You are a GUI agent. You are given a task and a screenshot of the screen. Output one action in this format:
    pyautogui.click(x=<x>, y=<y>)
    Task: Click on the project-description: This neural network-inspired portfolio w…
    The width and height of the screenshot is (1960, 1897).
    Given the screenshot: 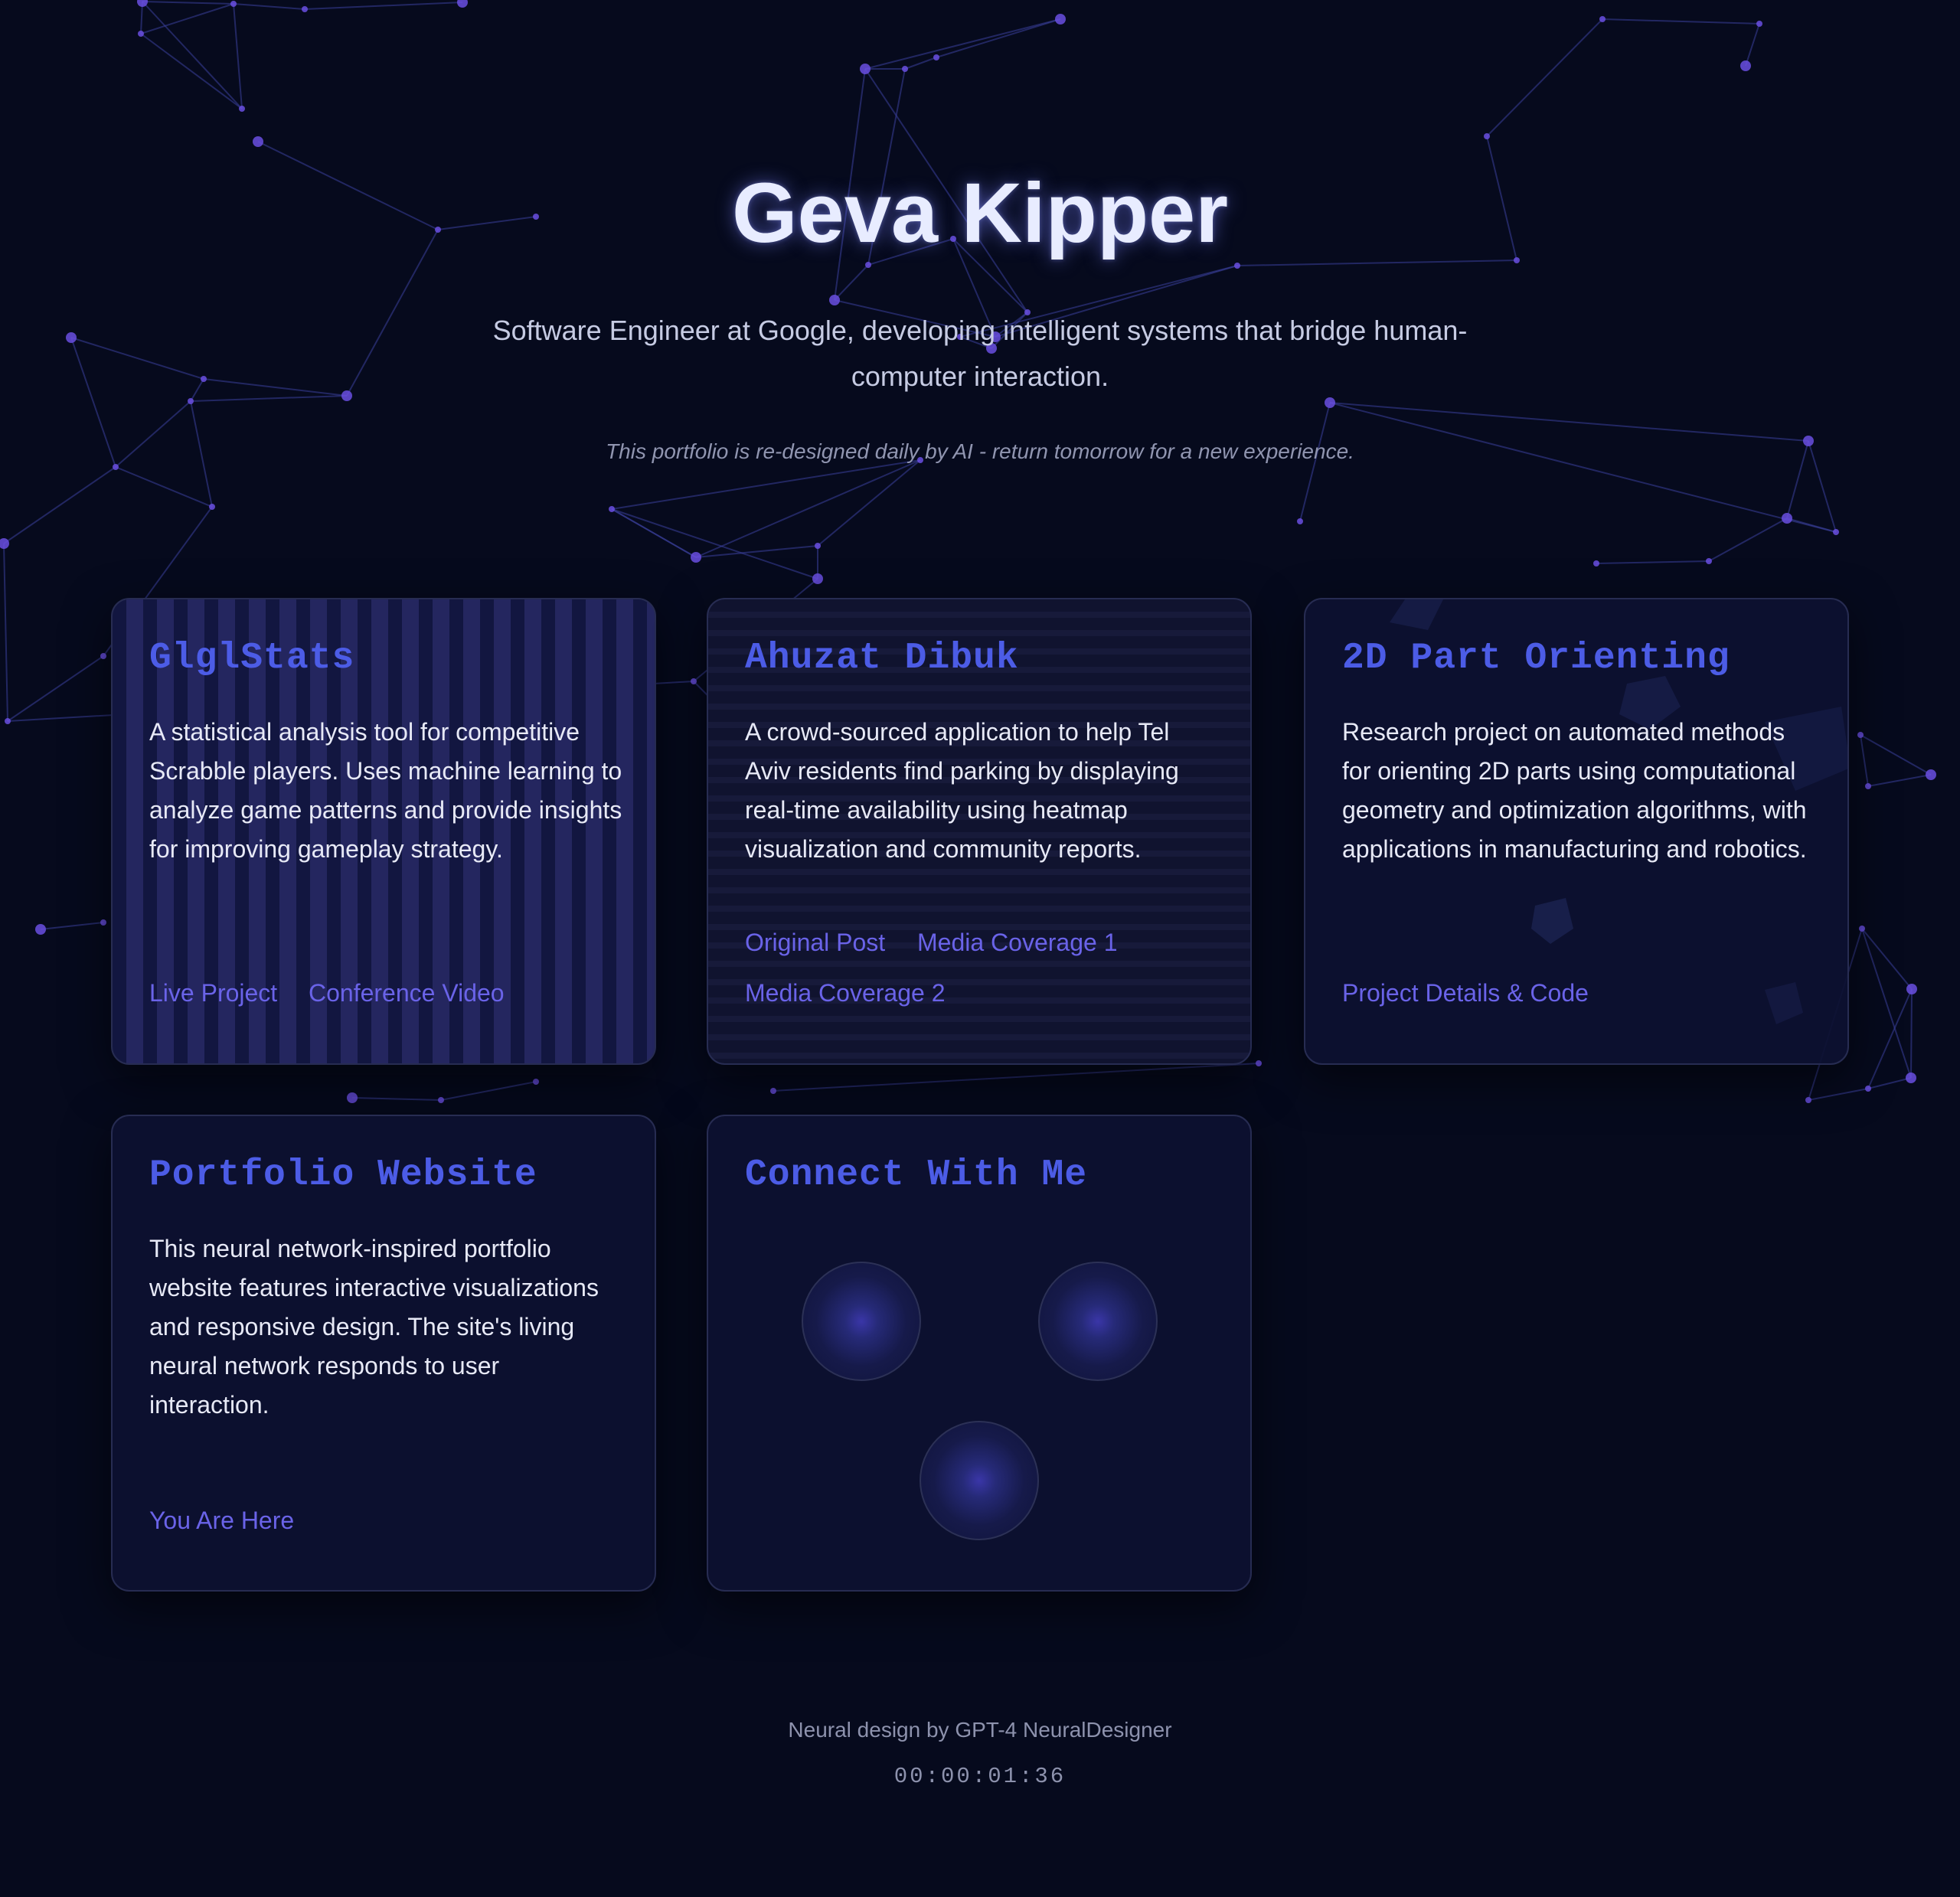 What is the action you would take?
    pyautogui.click(x=374, y=1327)
    